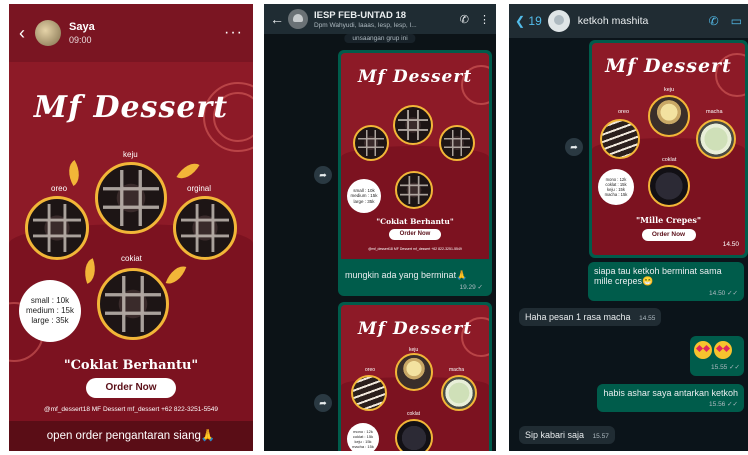 This screenshot has width=748, height=455. I want to click on group-avatar-icon, so click(298, 19).